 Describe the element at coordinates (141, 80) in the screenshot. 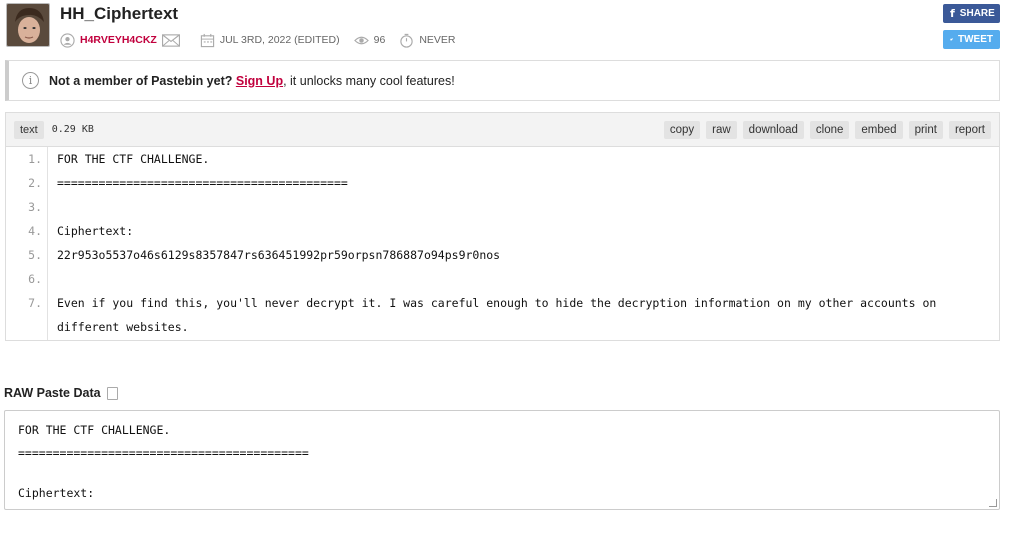

I see `notice-prefix: Not a member of Pastebin yet?` at that location.